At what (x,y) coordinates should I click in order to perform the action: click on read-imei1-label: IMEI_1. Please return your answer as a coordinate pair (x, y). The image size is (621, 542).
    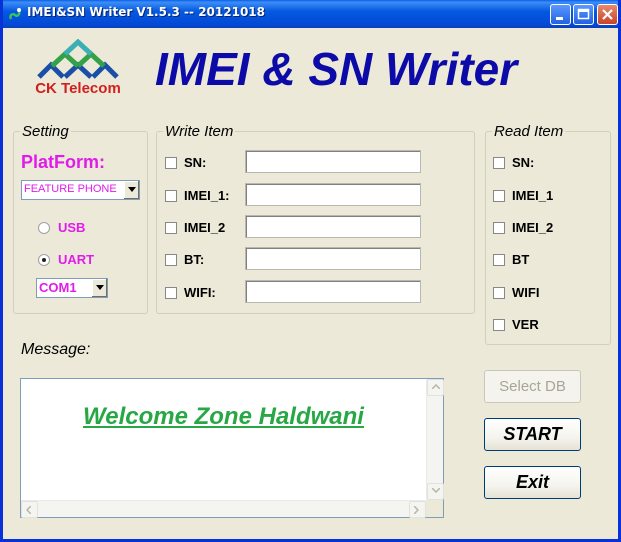
    Looking at the image, I should click on (533, 195).